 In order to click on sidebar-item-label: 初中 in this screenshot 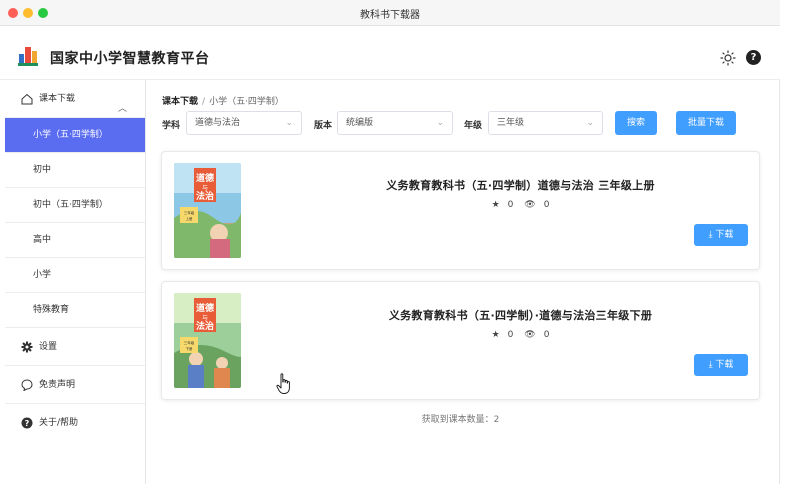, I will do `click(42, 170)`.